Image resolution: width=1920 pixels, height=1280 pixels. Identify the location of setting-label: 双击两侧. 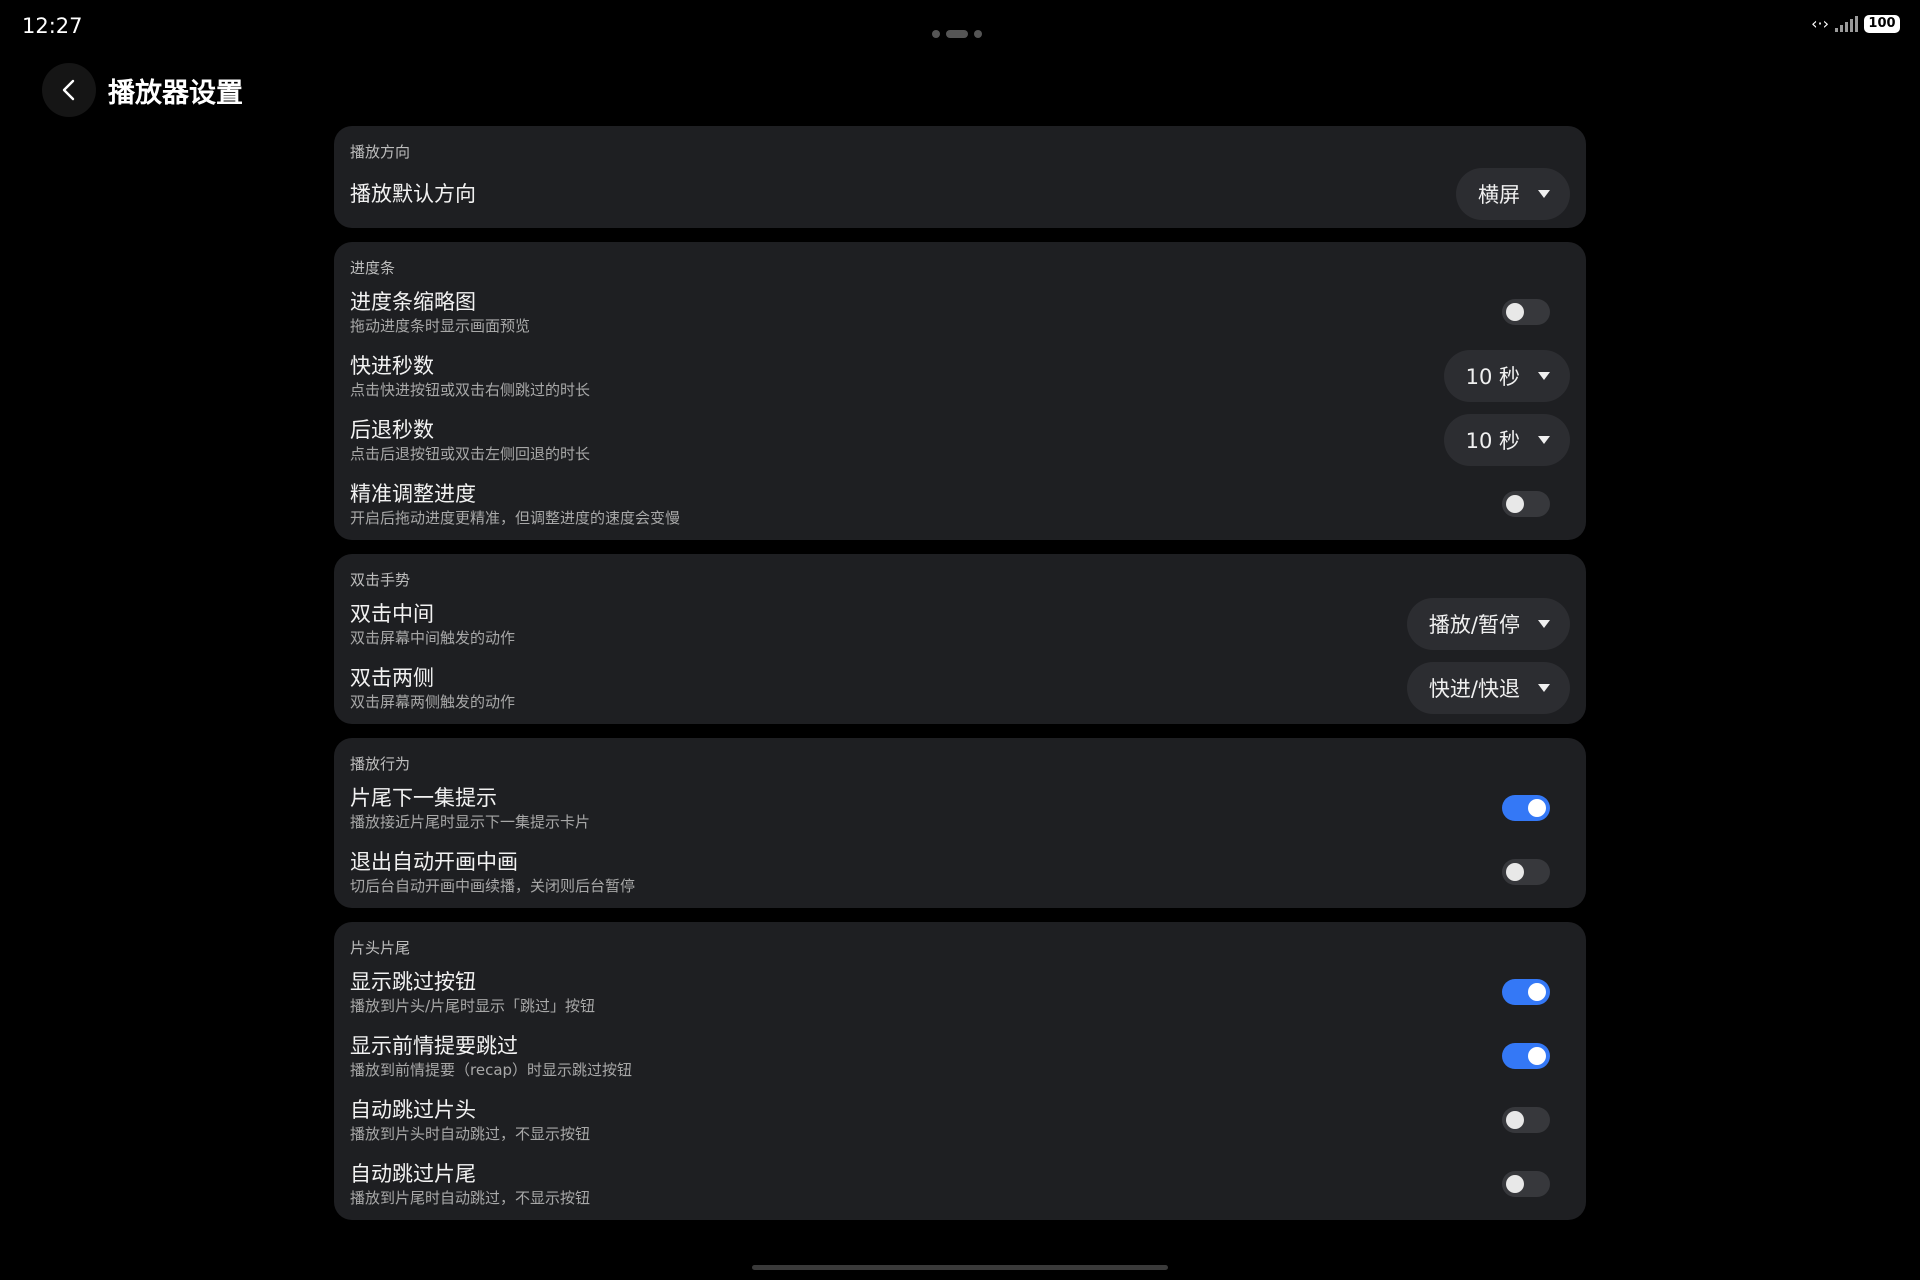
(392, 677).